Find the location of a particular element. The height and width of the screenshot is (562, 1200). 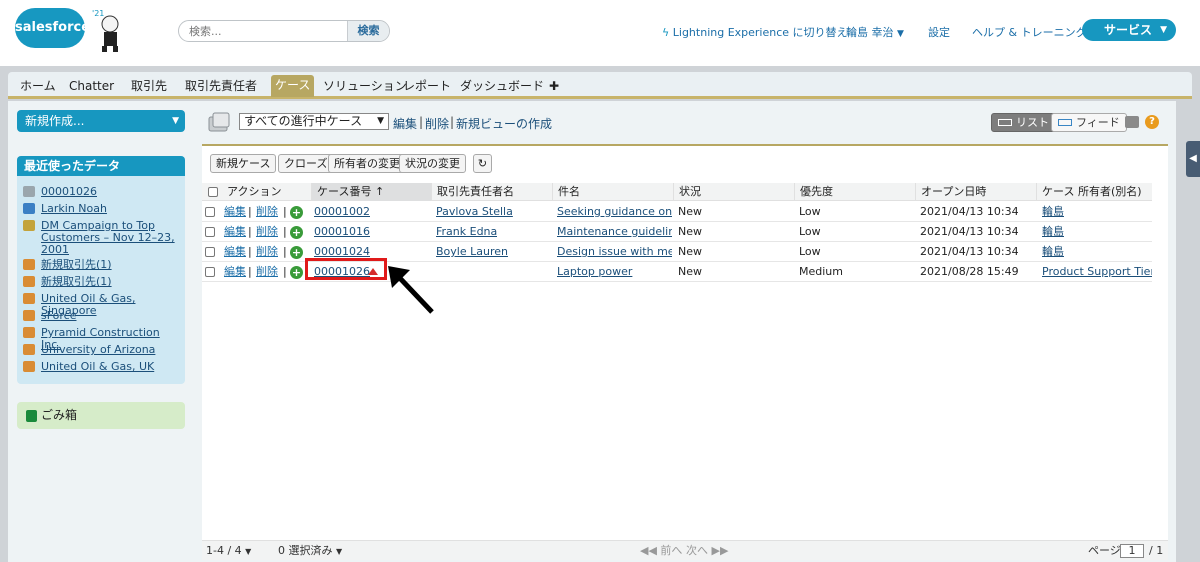

app-switcher-button: サービス ▼ is located at coordinates (1129, 30).